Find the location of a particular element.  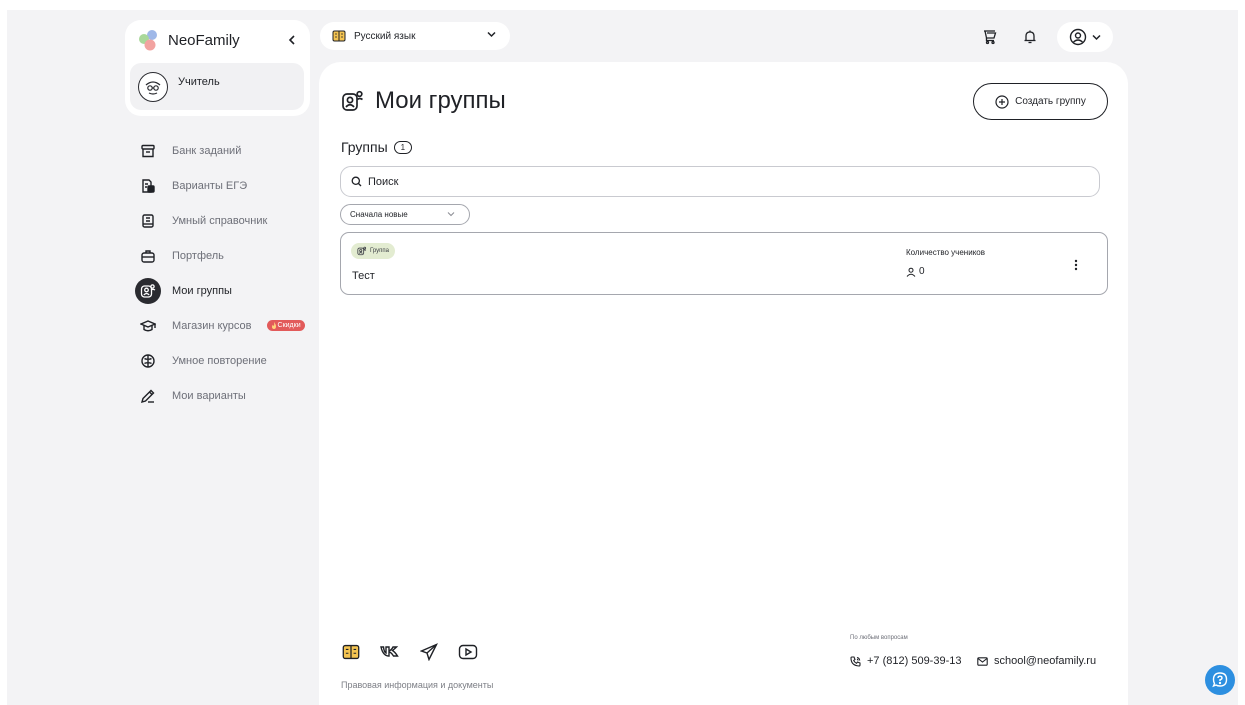

phone-number: +7 (812) 509-39-13 is located at coordinates (914, 661).